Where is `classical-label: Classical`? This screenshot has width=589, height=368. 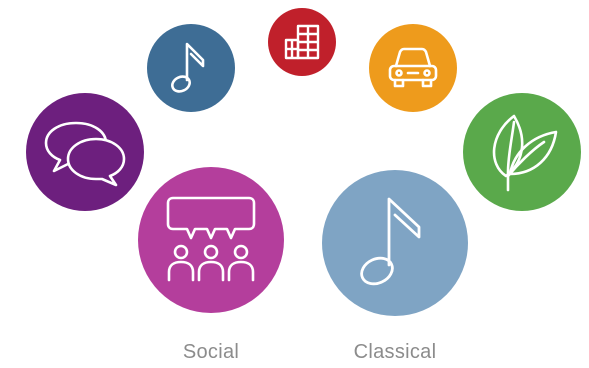 classical-label: Classical is located at coordinates (395, 352).